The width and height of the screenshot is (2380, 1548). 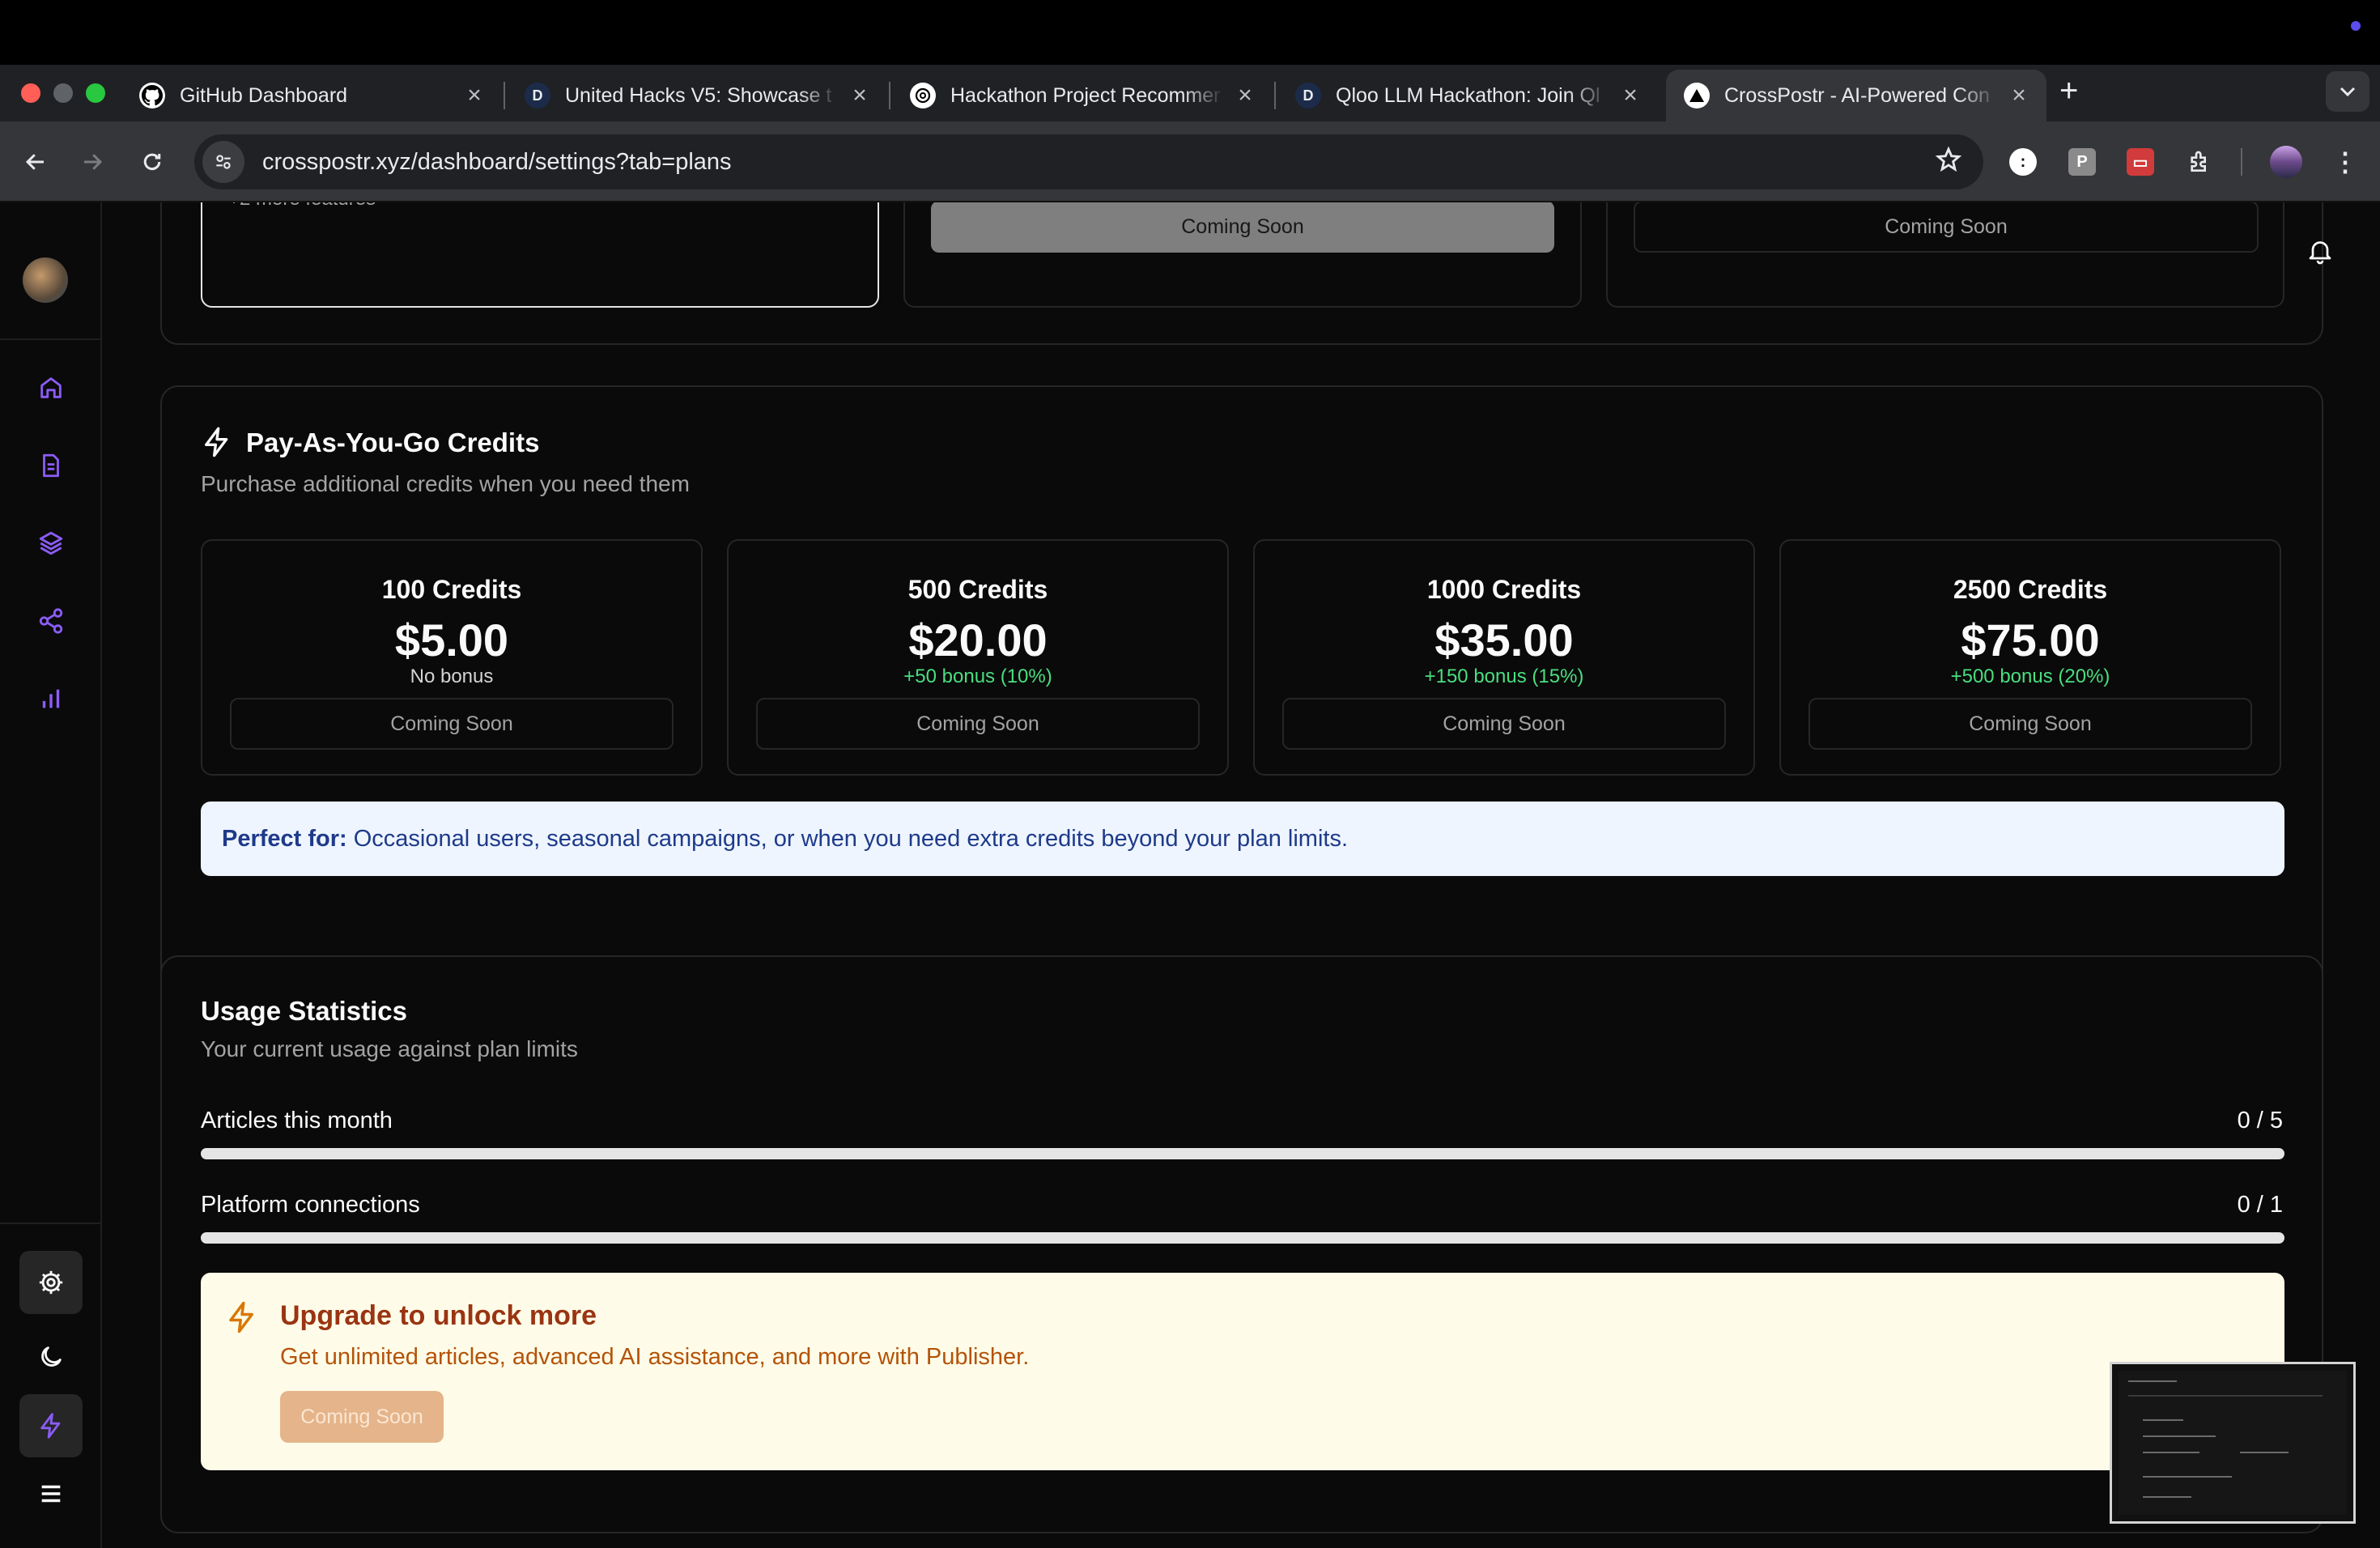 I want to click on home-icon, so click(x=51, y=388).